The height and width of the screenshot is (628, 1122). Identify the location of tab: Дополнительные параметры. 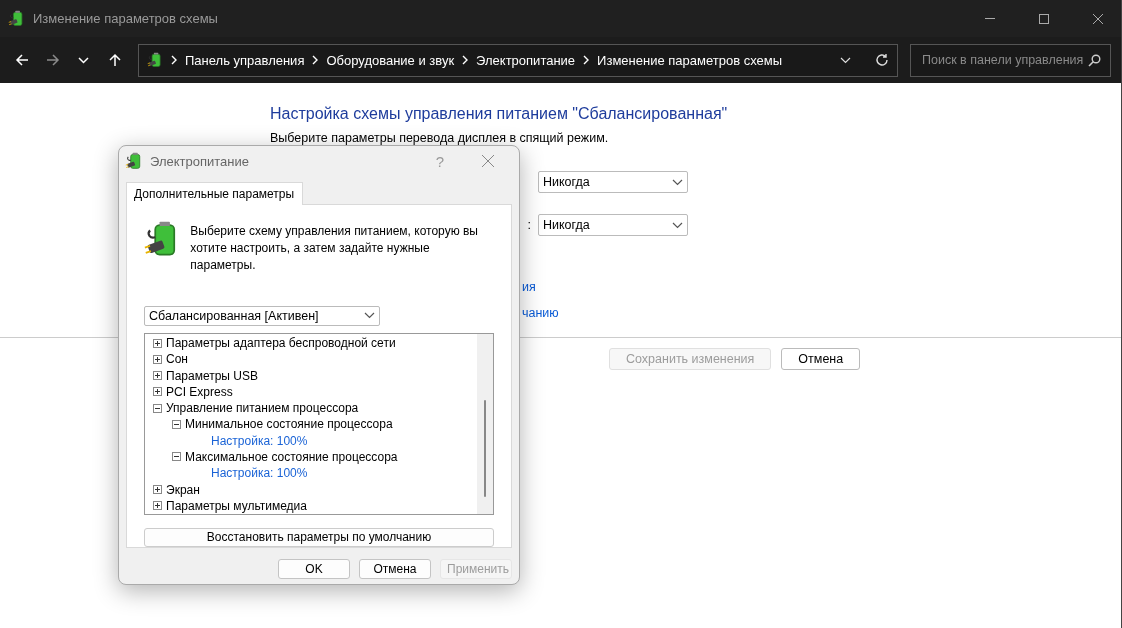
(215, 193).